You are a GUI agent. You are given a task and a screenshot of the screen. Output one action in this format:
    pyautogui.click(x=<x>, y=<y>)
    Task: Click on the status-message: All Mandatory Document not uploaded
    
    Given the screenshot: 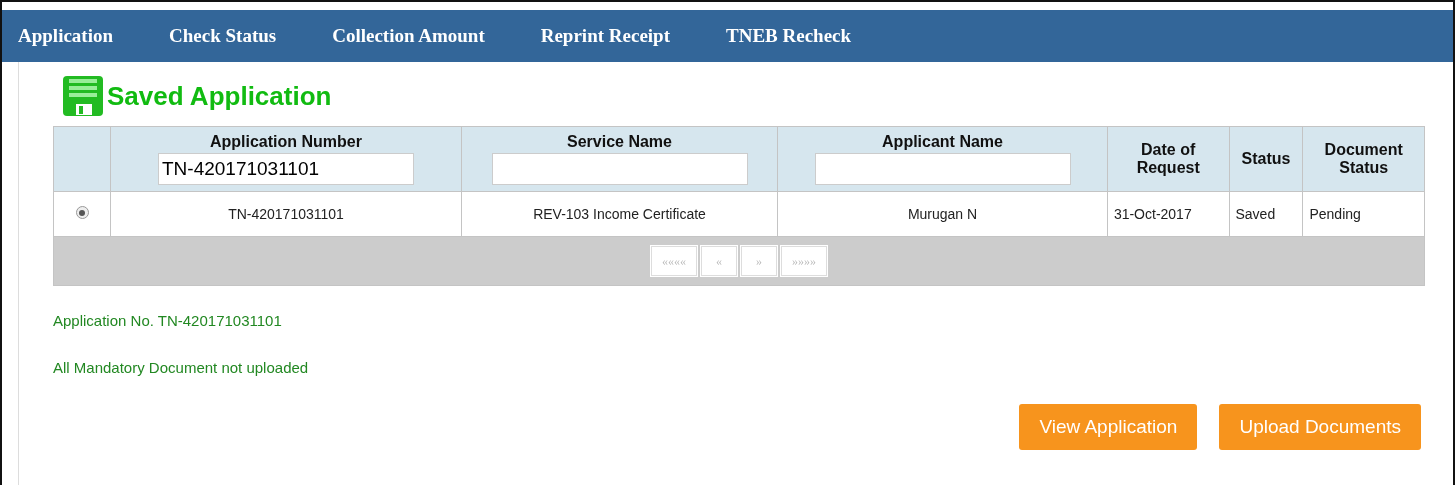 What is the action you would take?
    pyautogui.click(x=181, y=367)
    